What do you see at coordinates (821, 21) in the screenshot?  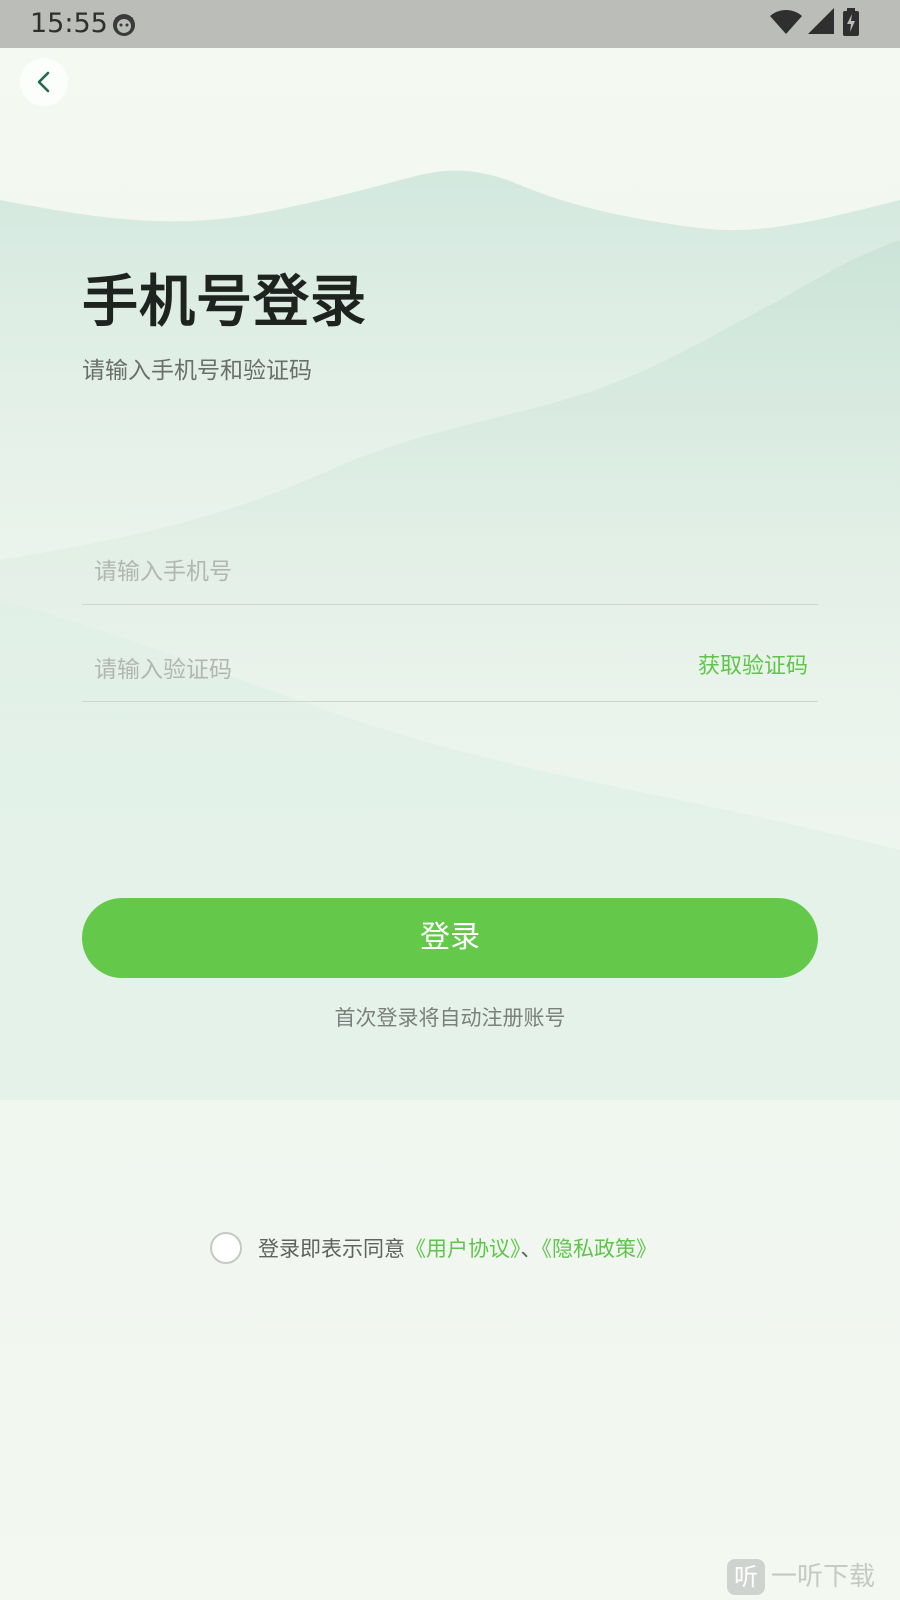 I see `signal-icon` at bounding box center [821, 21].